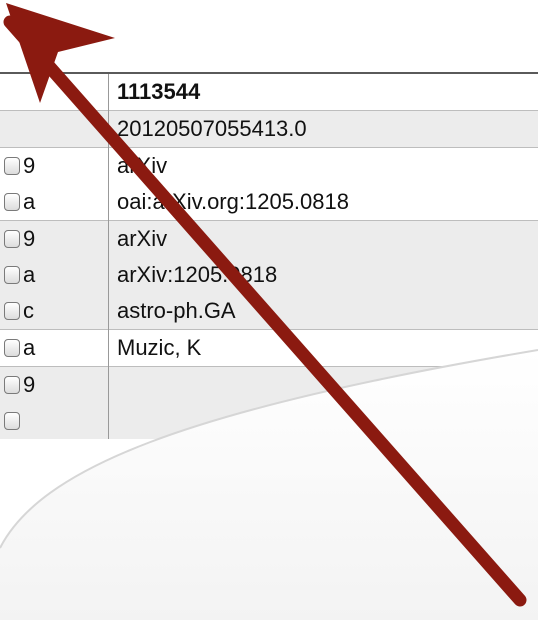 This screenshot has width=538, height=620. I want to click on field-row: 20120507055413.0, so click(269, 129).